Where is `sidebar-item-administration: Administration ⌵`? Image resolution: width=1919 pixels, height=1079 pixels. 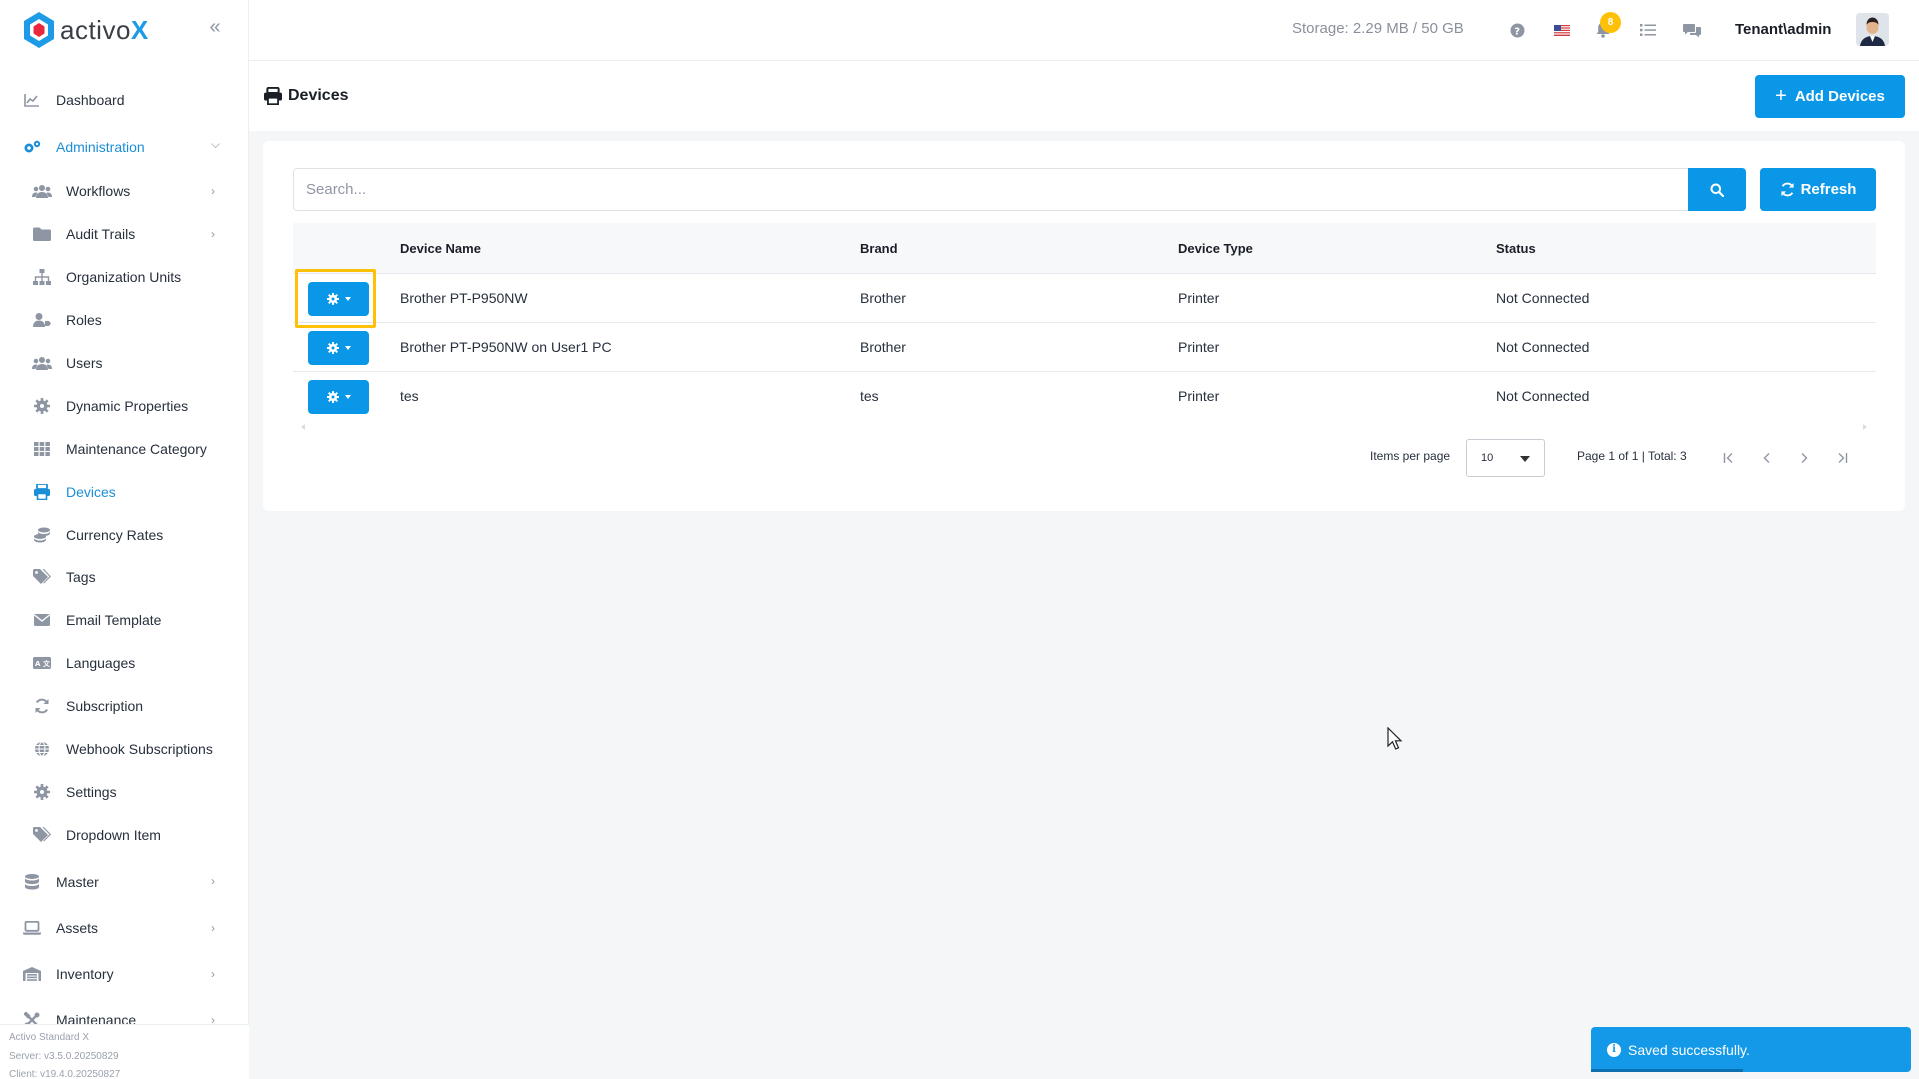
sidebar-item-administration: Administration ⌵ is located at coordinates (124, 146).